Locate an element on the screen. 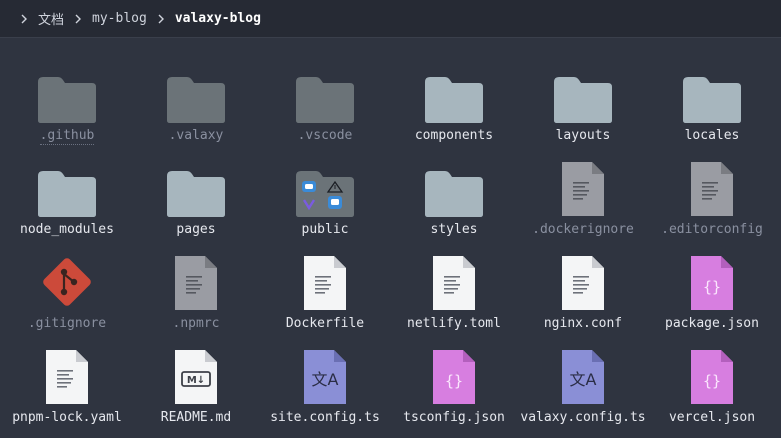 The image size is (781, 438). path-bar: 文档 my-blog valaxy-blog is located at coordinates (390, 19).